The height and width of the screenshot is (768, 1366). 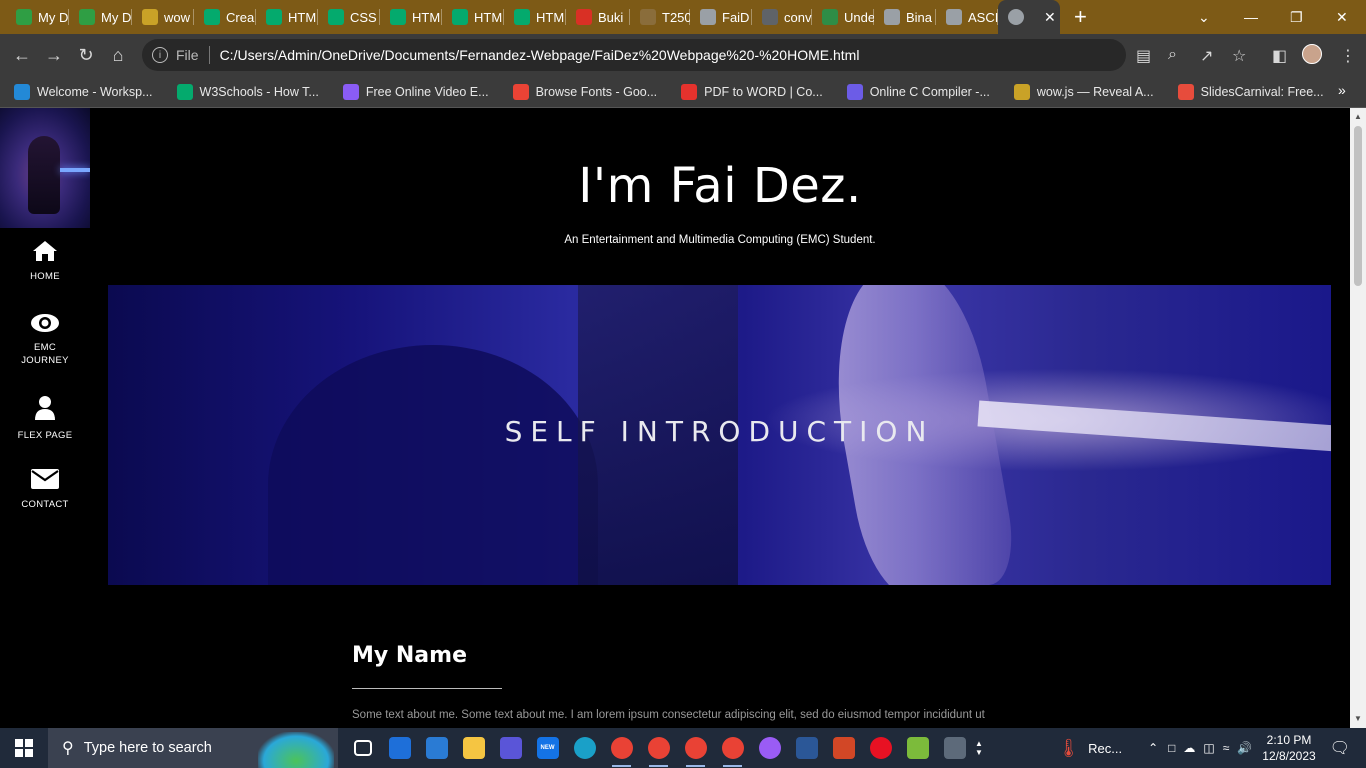 What do you see at coordinates (225, 17) in the screenshot?
I see `browser-tab: Crea` at bounding box center [225, 17].